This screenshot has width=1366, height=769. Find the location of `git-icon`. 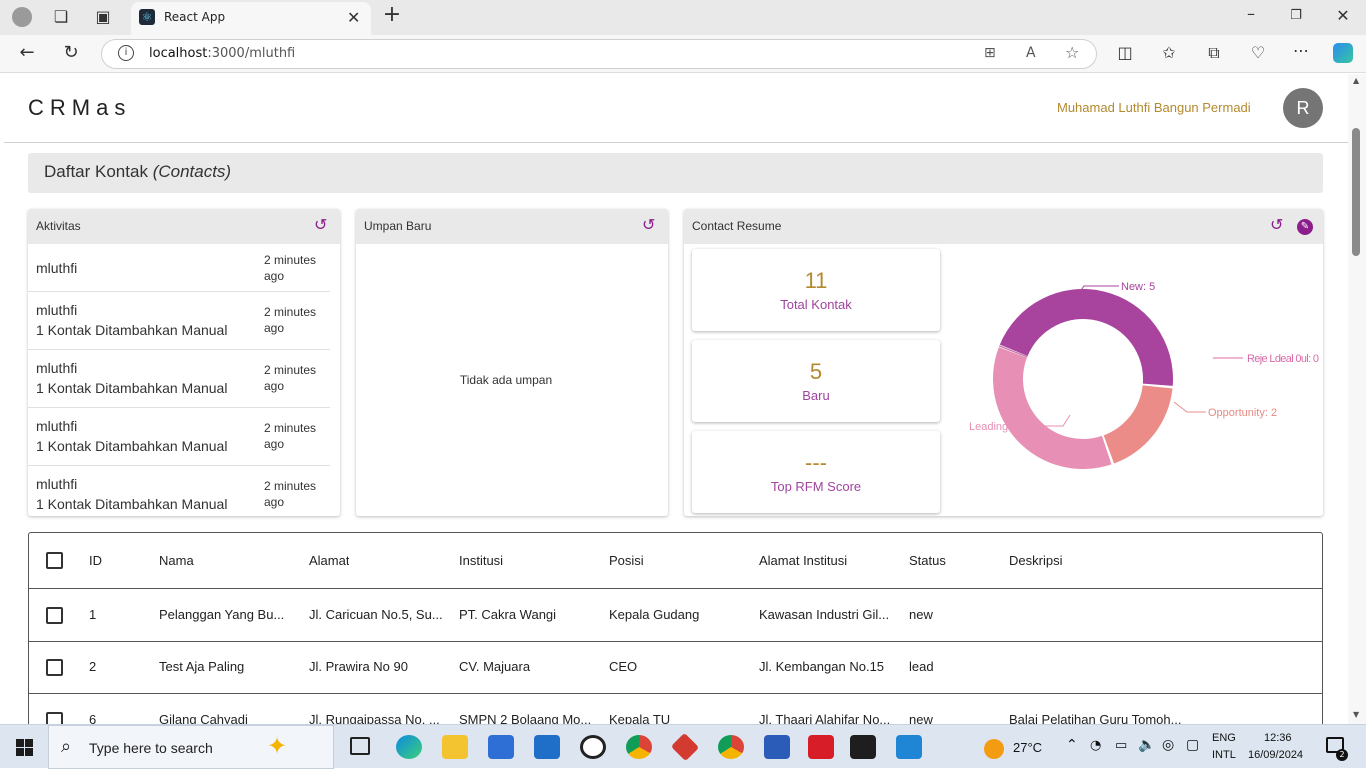

git-icon is located at coordinates (685, 747).